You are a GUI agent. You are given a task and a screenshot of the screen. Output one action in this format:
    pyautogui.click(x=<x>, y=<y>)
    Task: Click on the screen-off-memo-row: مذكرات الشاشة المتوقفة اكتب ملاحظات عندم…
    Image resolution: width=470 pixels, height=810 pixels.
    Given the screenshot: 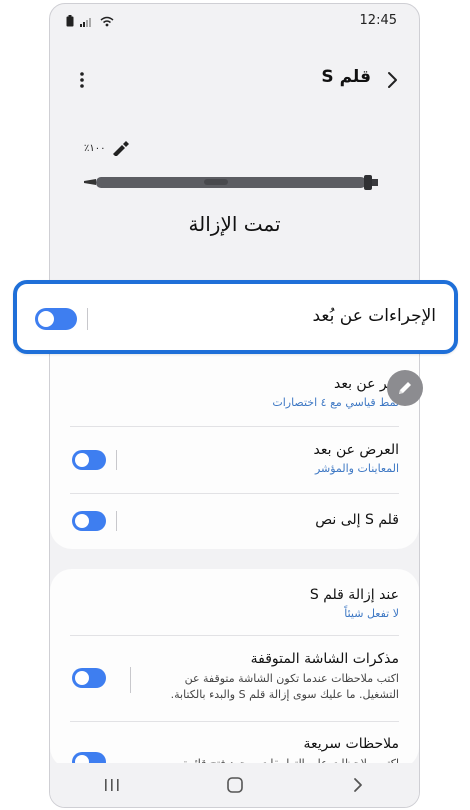 What is the action you would take?
    pyautogui.click(x=274, y=677)
    